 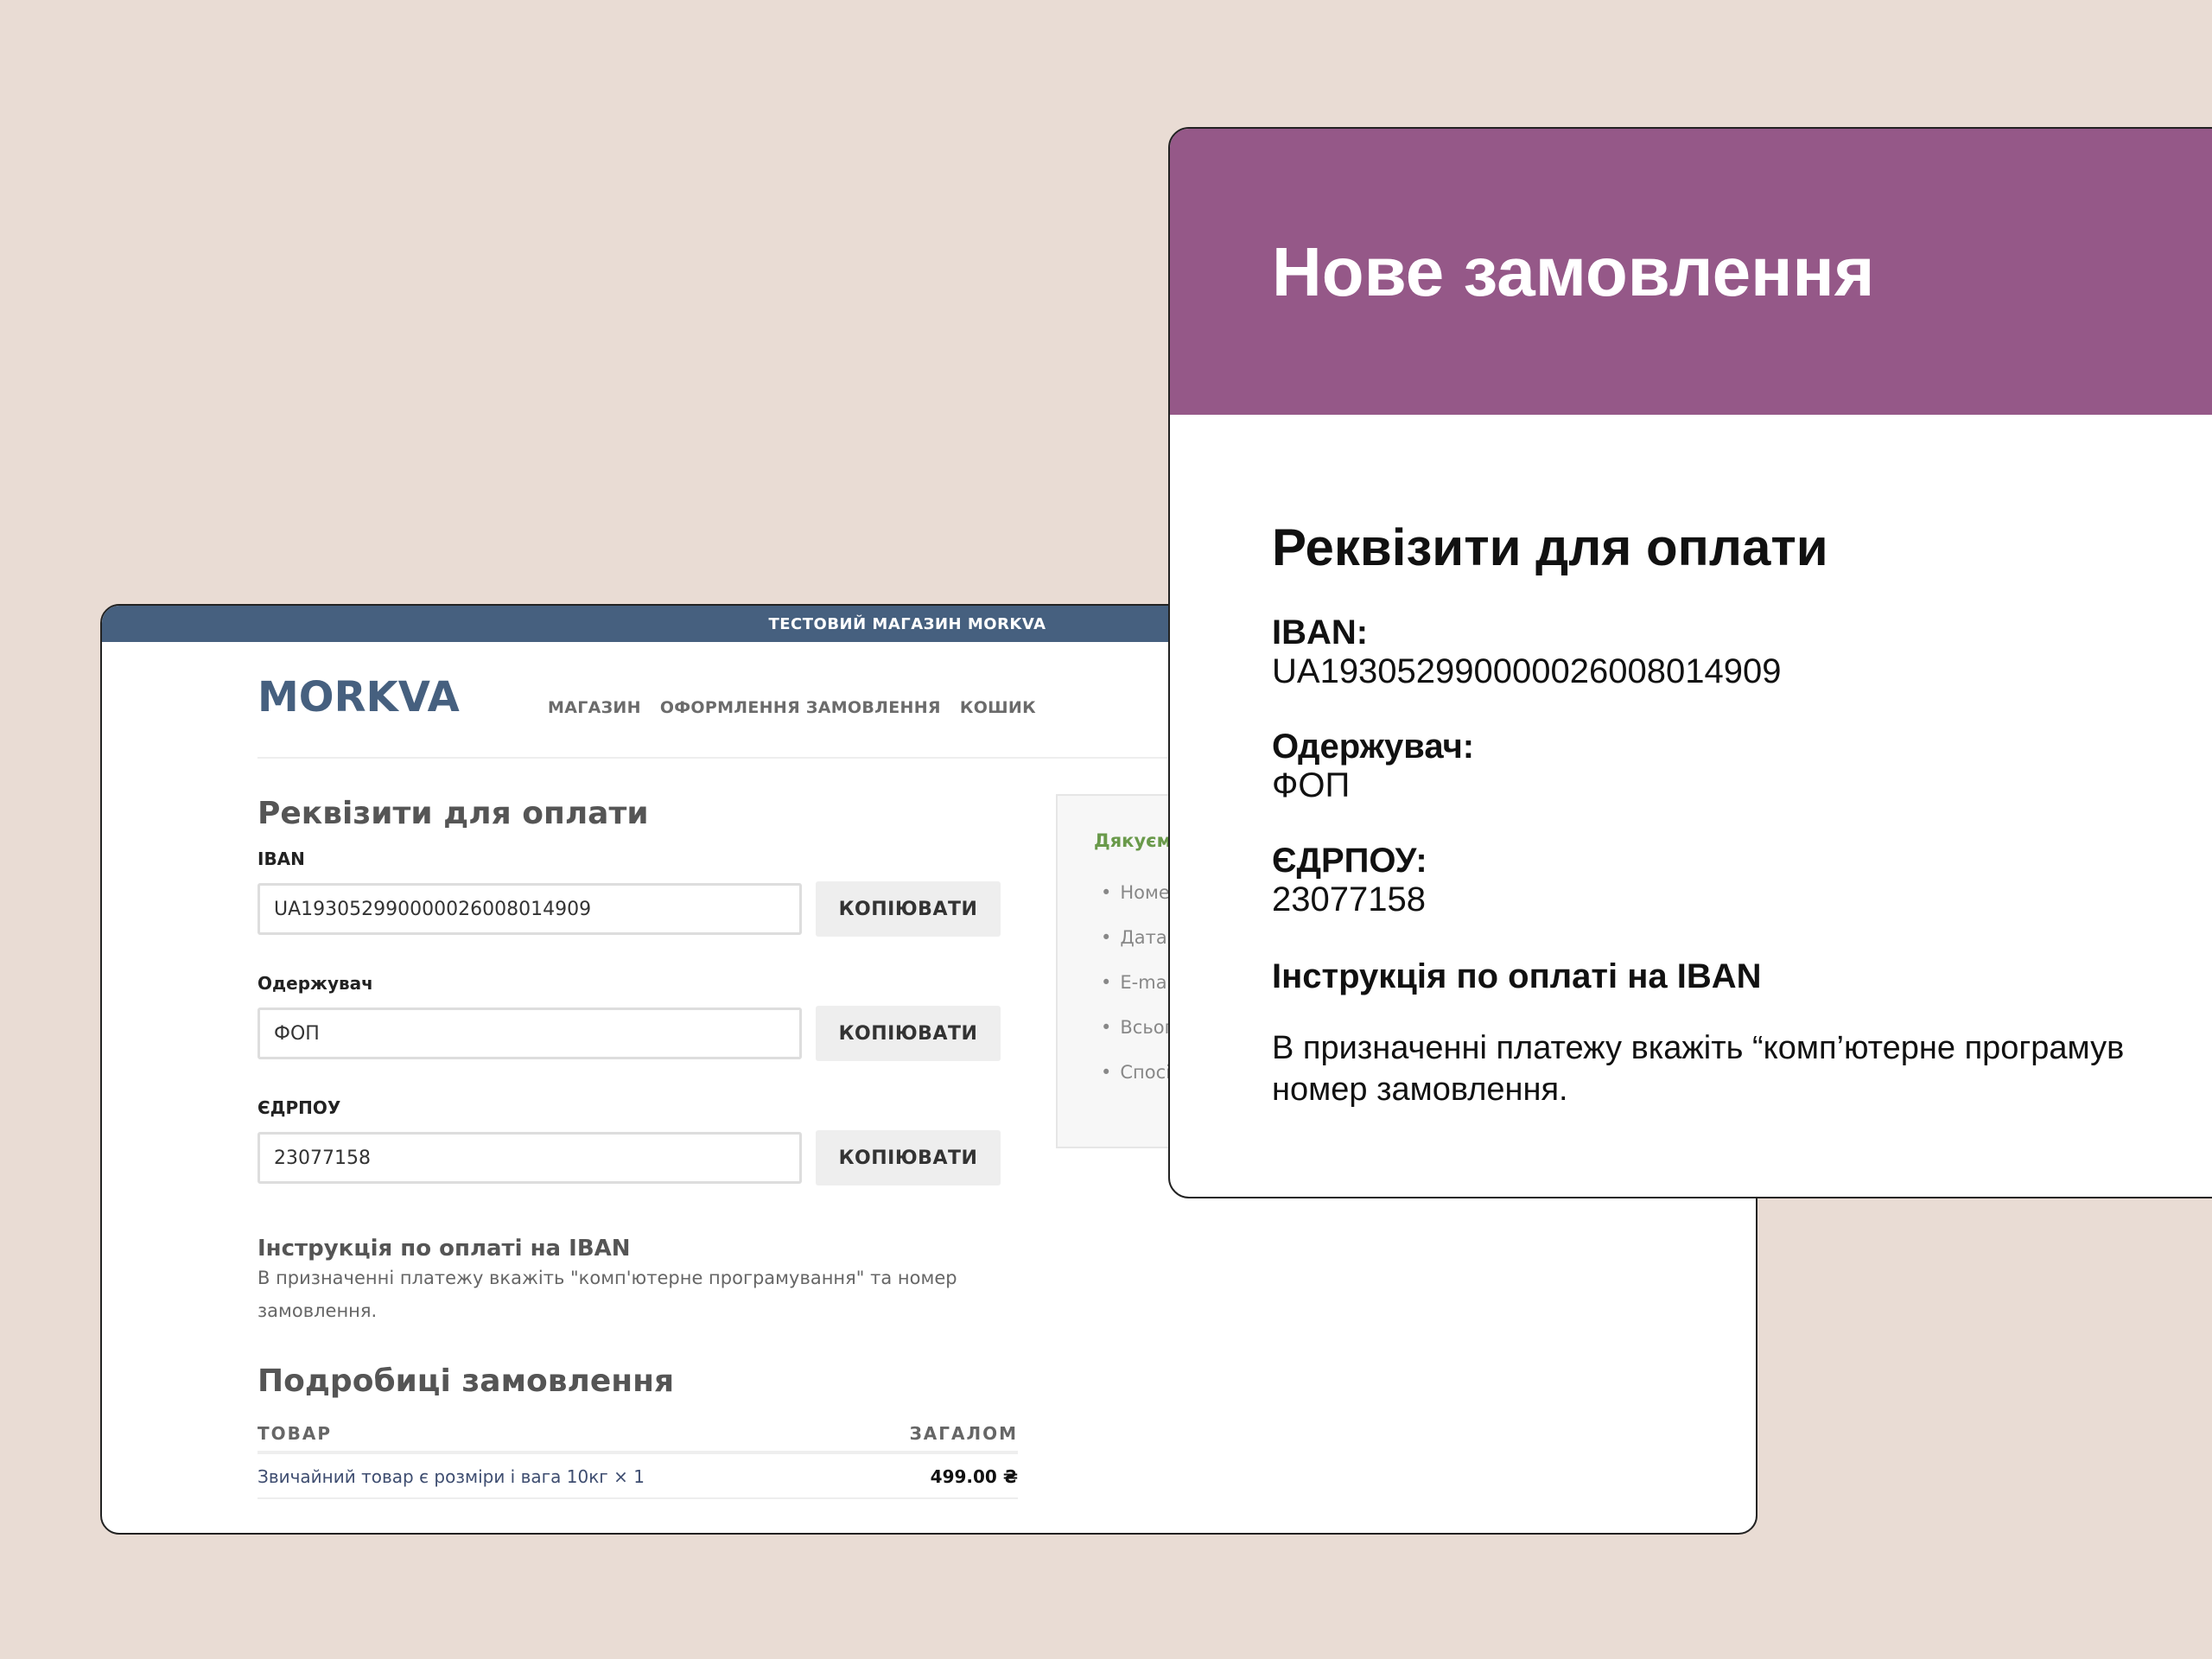 I want to click on recipient-label: Одержувач, so click(x=315, y=983).